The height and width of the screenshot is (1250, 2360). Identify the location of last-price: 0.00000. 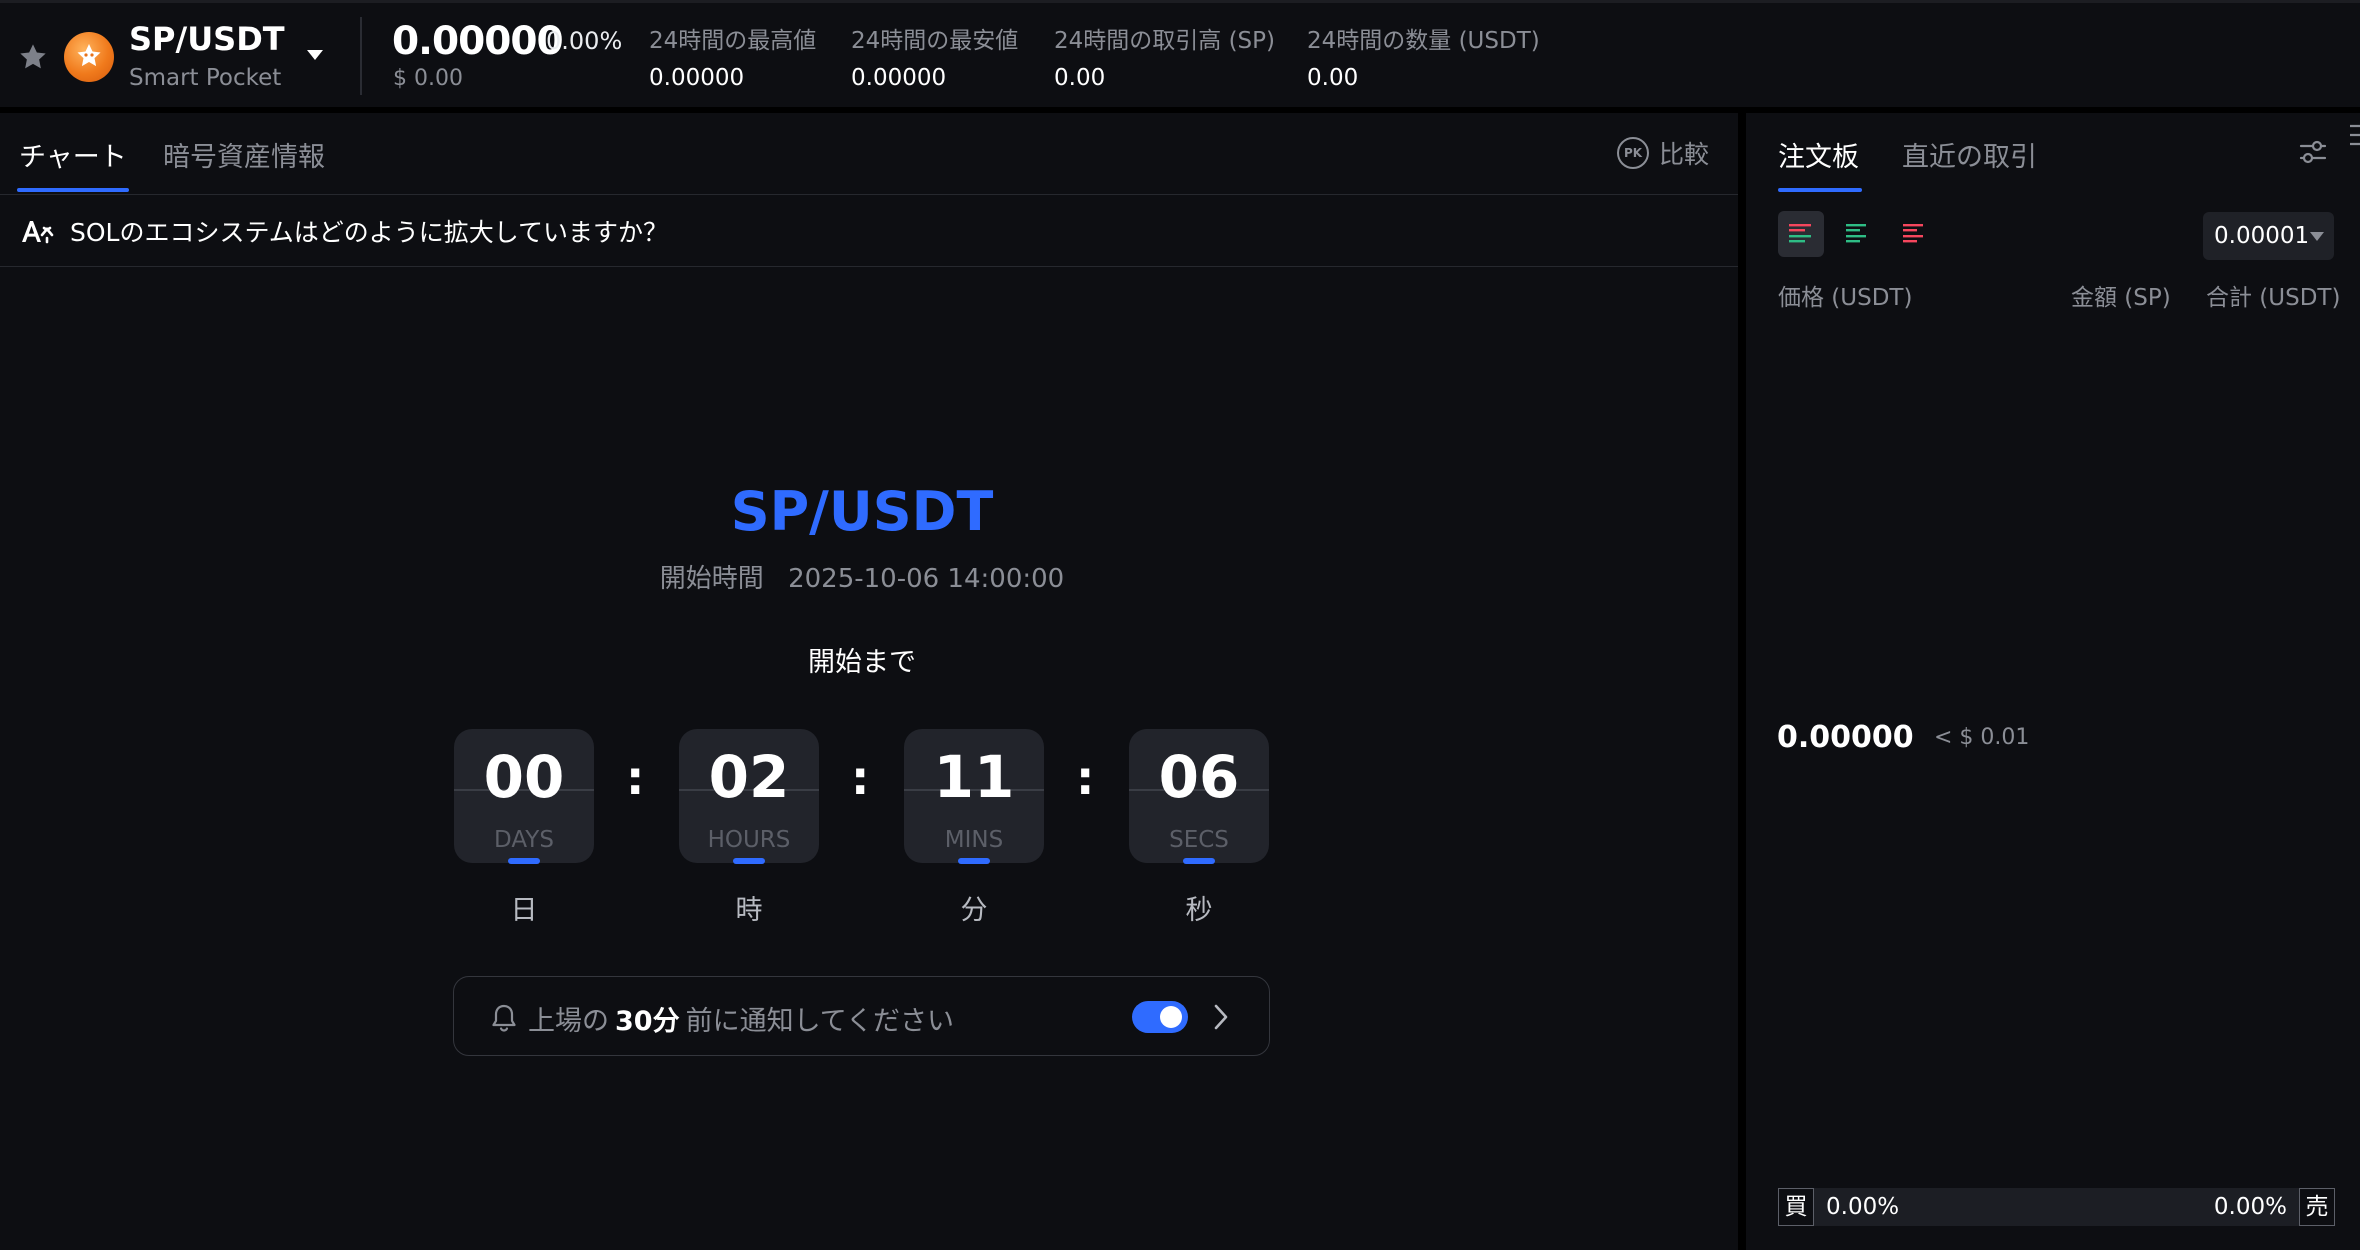
(478, 41).